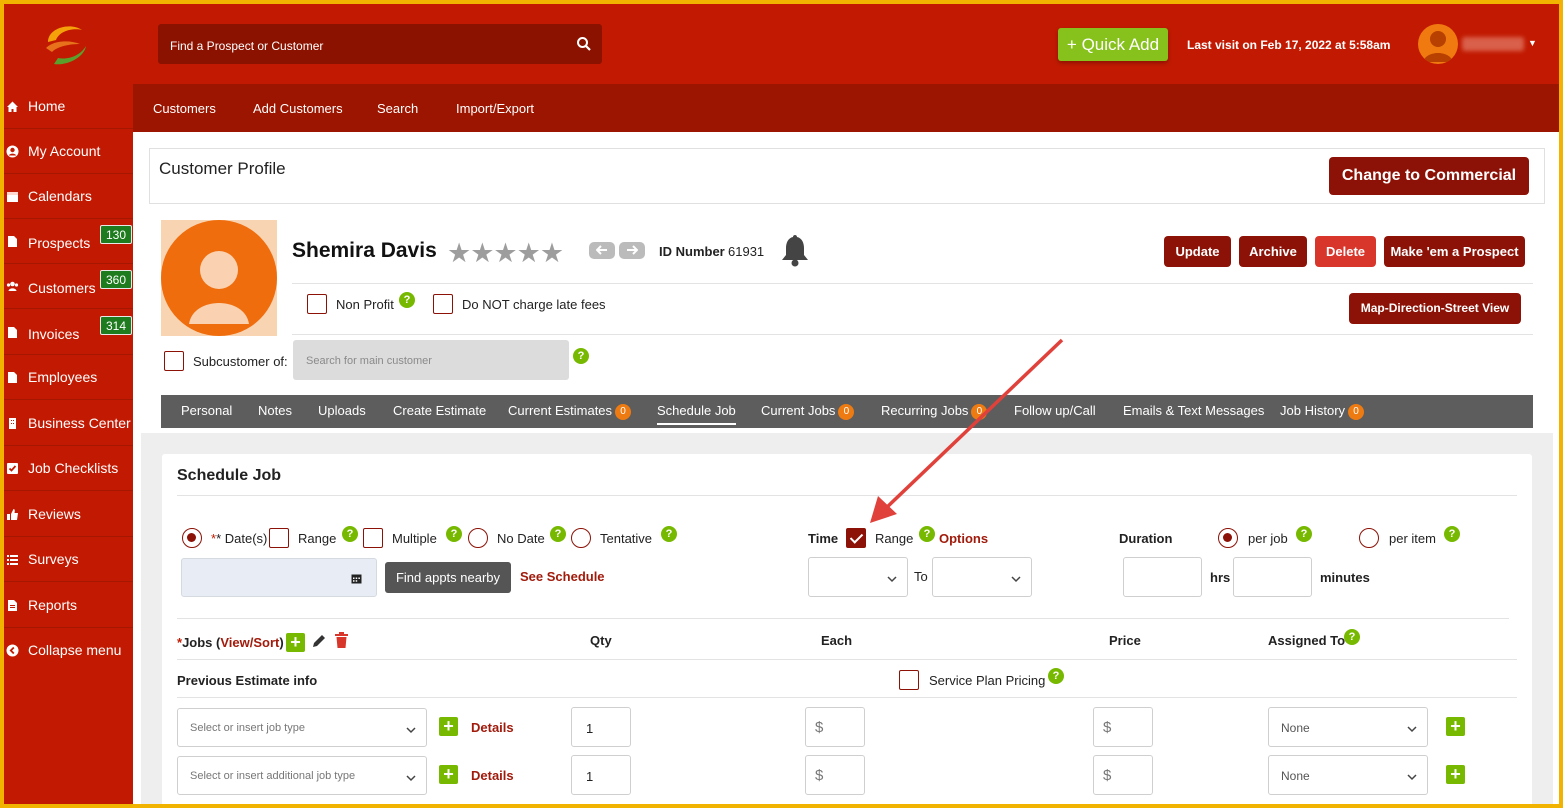  What do you see at coordinates (66, 468) in the screenshot?
I see `sidebar-item-job-checklists: Job Checklists` at bounding box center [66, 468].